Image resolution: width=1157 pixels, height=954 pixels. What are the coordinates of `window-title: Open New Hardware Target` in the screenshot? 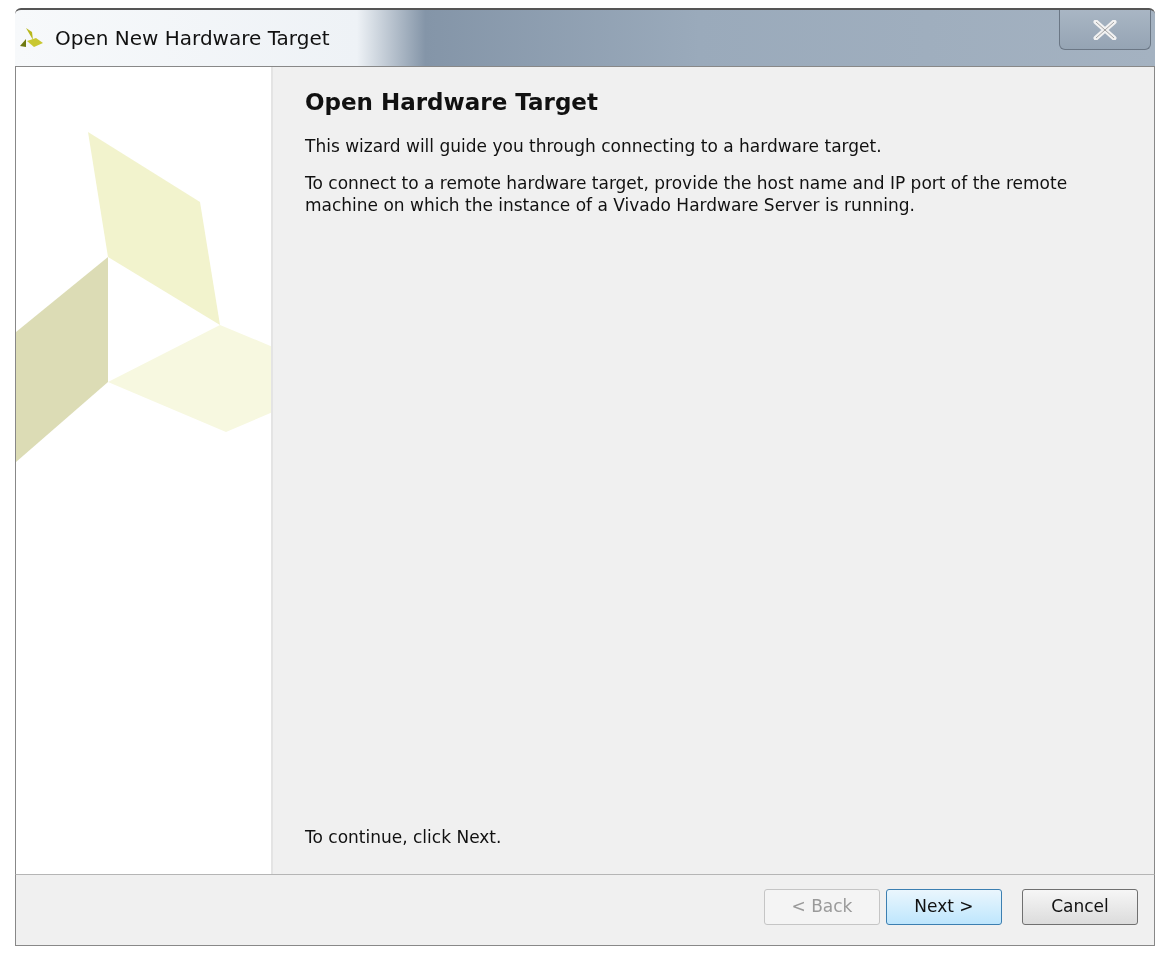 It's located at (192, 38).